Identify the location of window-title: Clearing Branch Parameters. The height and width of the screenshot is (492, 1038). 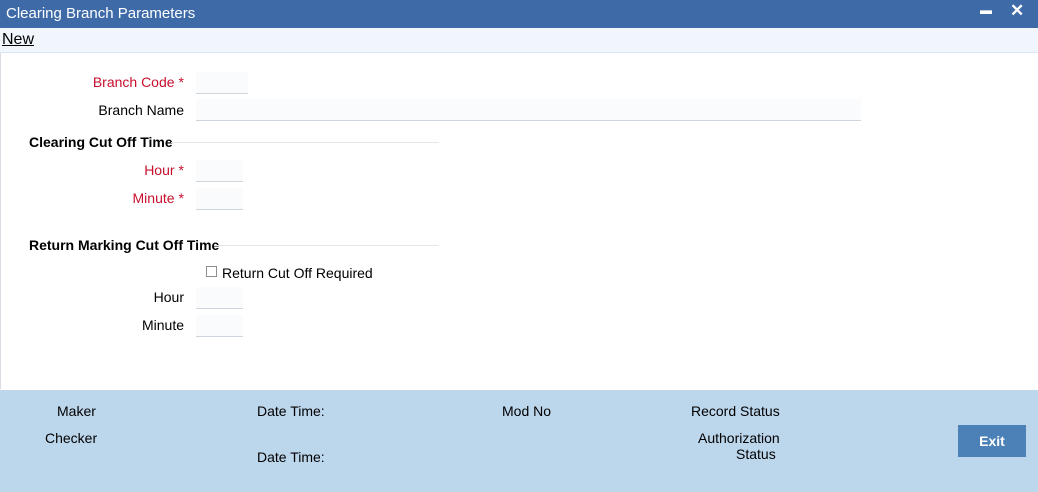
(101, 13).